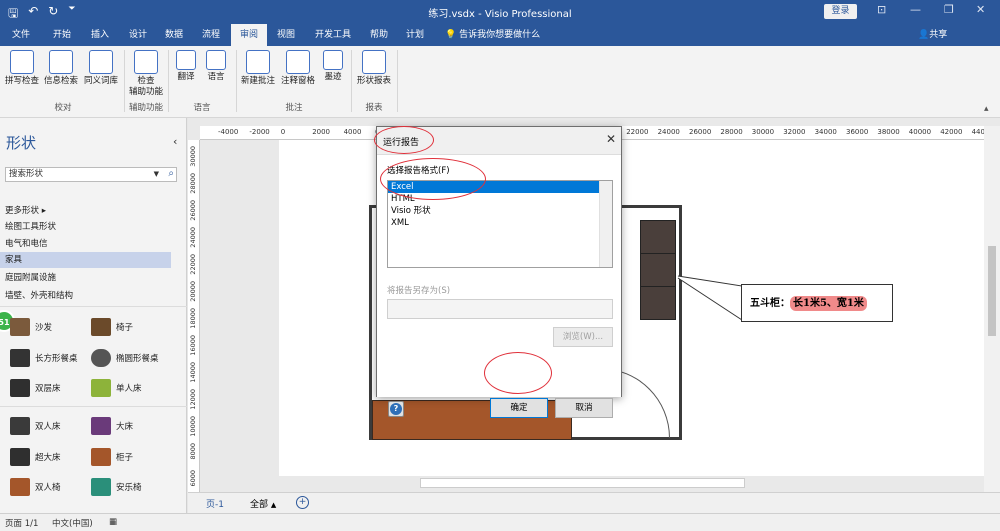 This screenshot has height=531, width=1000. I want to click on language-button: 语言, so click(216, 66).